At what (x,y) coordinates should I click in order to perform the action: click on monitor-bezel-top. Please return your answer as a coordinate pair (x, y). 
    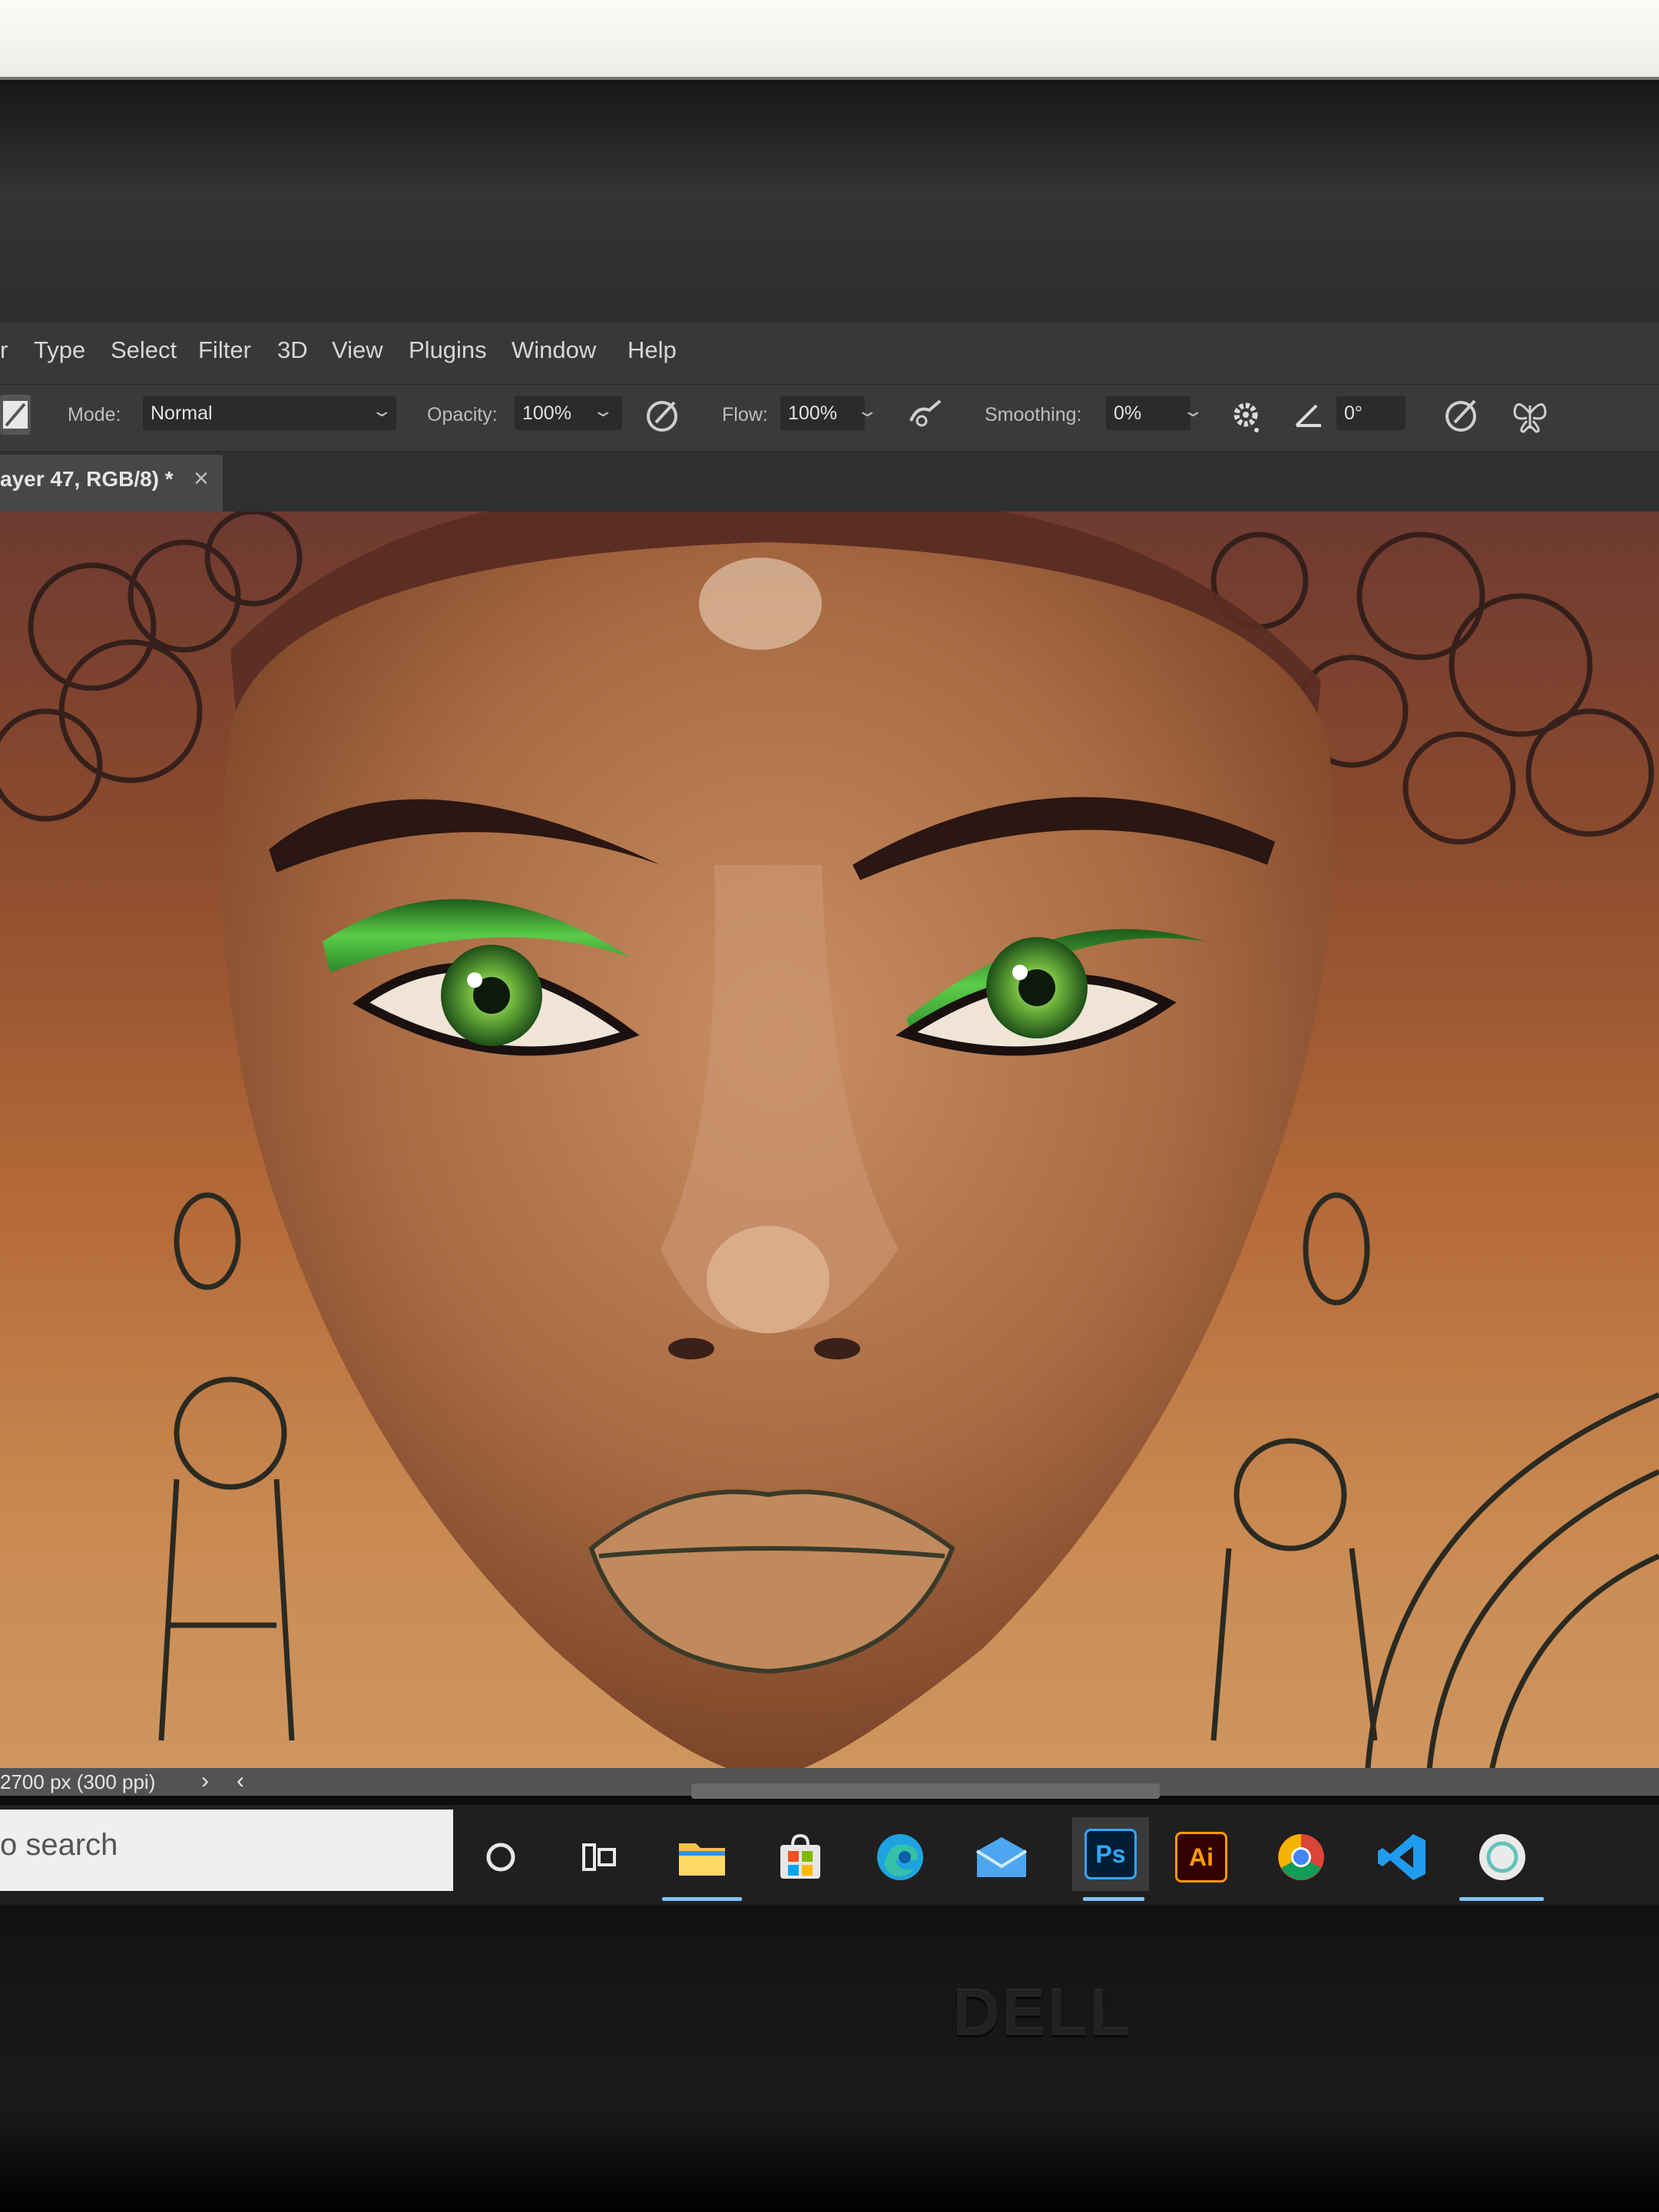
    Looking at the image, I should click on (829, 205).